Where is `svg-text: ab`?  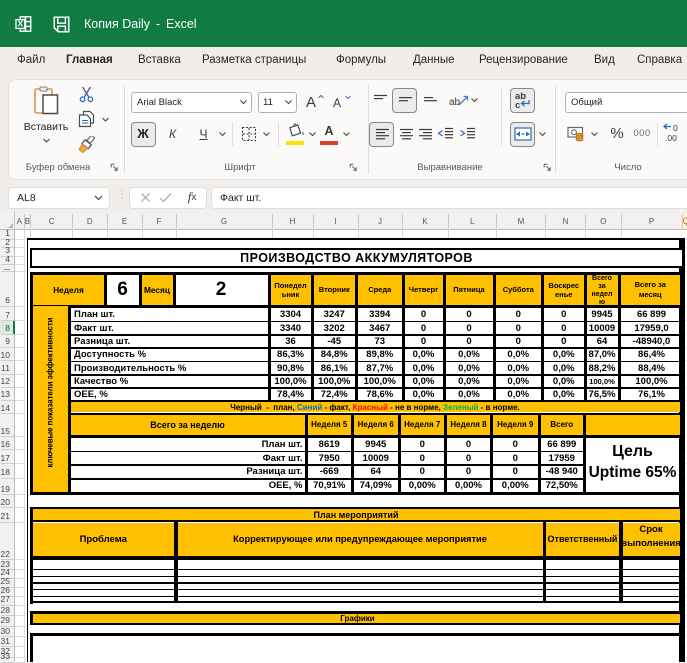
svg-text: ab is located at coordinates (455, 102).